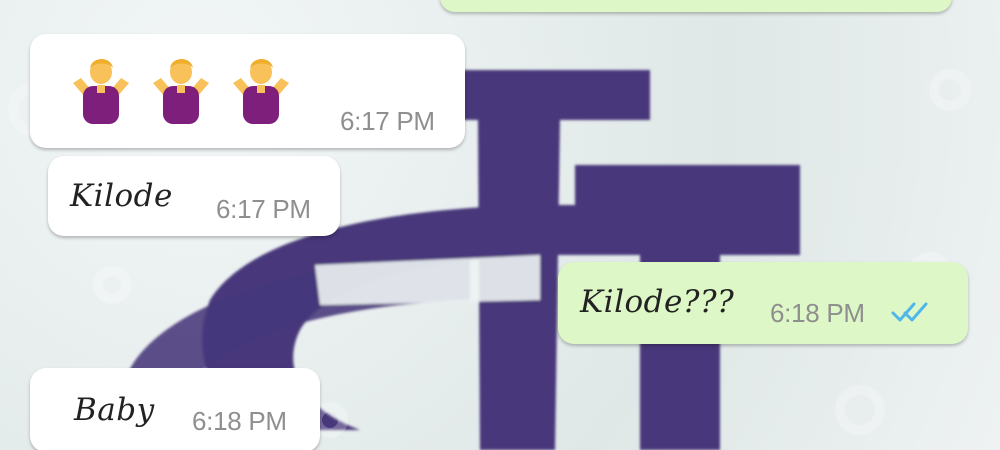 This screenshot has height=450, width=1000. Describe the element at coordinates (175, 409) in the screenshot. I see `incoming-text-message: Baby 6:18 PM` at that location.